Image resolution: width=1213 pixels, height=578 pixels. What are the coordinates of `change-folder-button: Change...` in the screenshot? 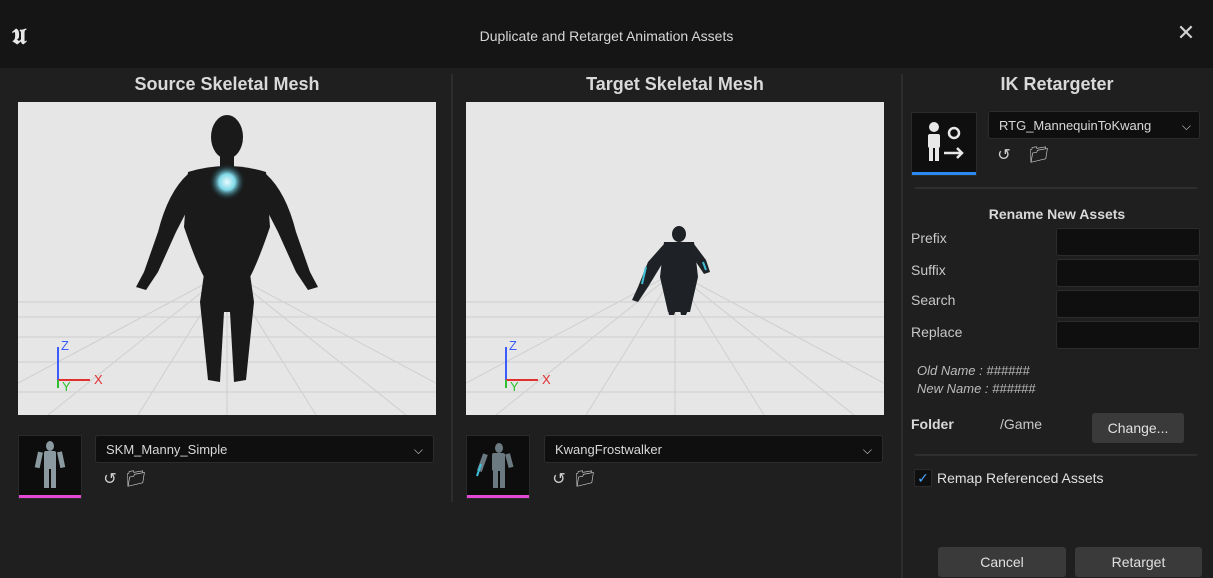 It's located at (1138, 428).